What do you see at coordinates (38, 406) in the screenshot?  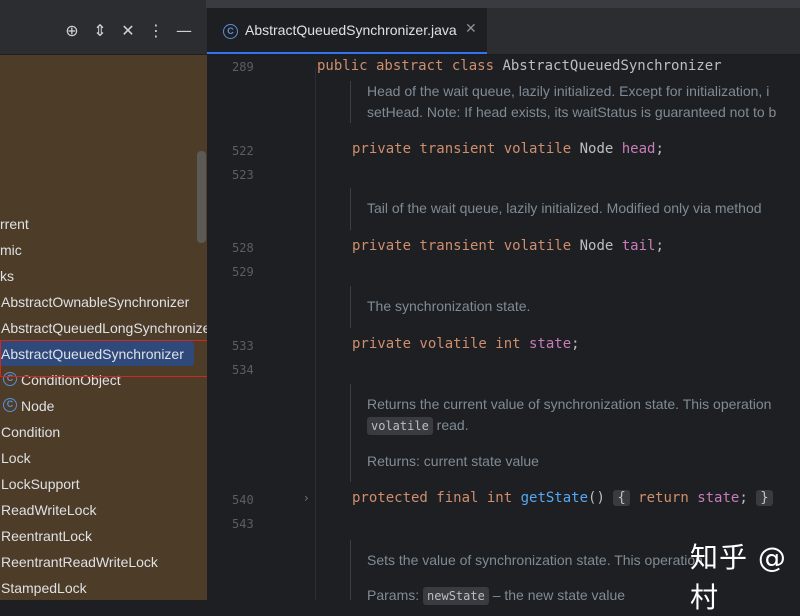 I see `tree-item-label: Node` at bounding box center [38, 406].